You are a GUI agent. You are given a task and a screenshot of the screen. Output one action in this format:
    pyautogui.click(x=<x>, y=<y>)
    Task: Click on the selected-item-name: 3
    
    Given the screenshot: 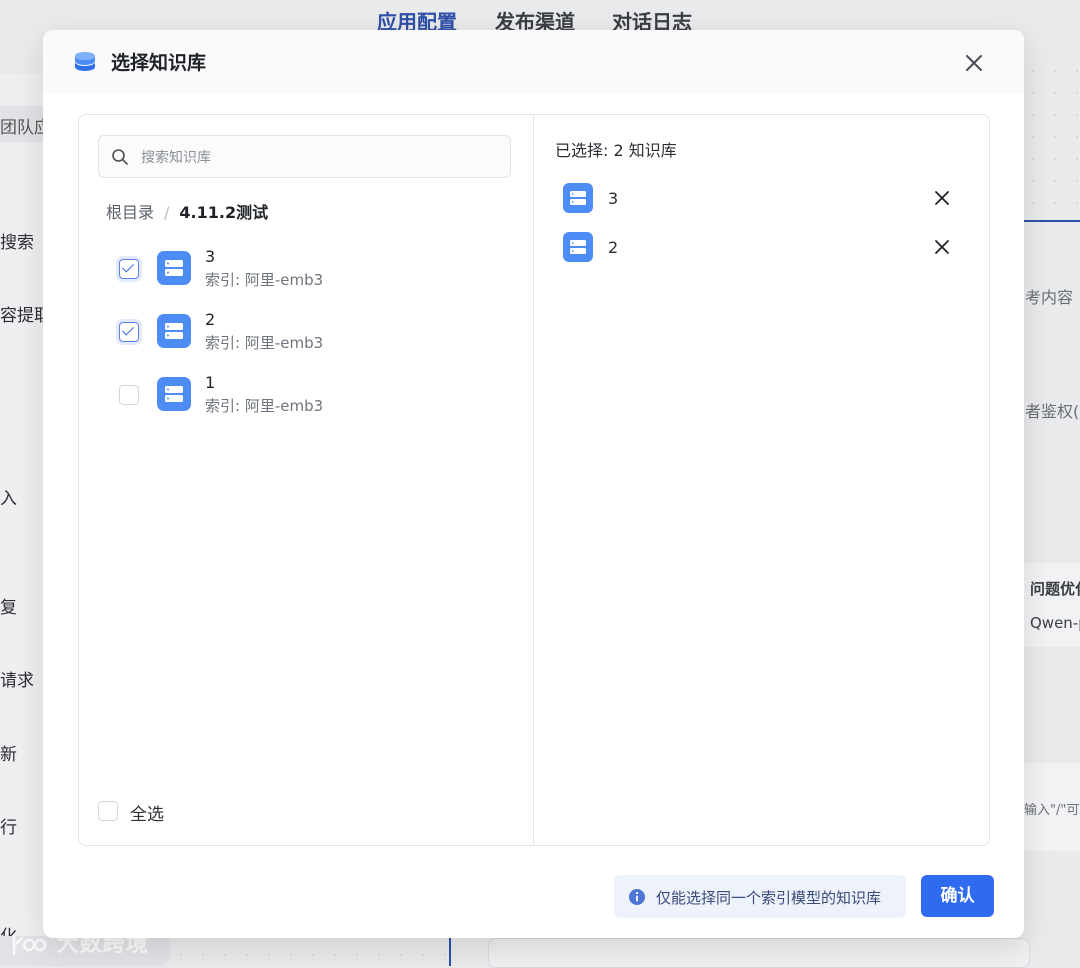 What is the action you would take?
    pyautogui.click(x=613, y=198)
    